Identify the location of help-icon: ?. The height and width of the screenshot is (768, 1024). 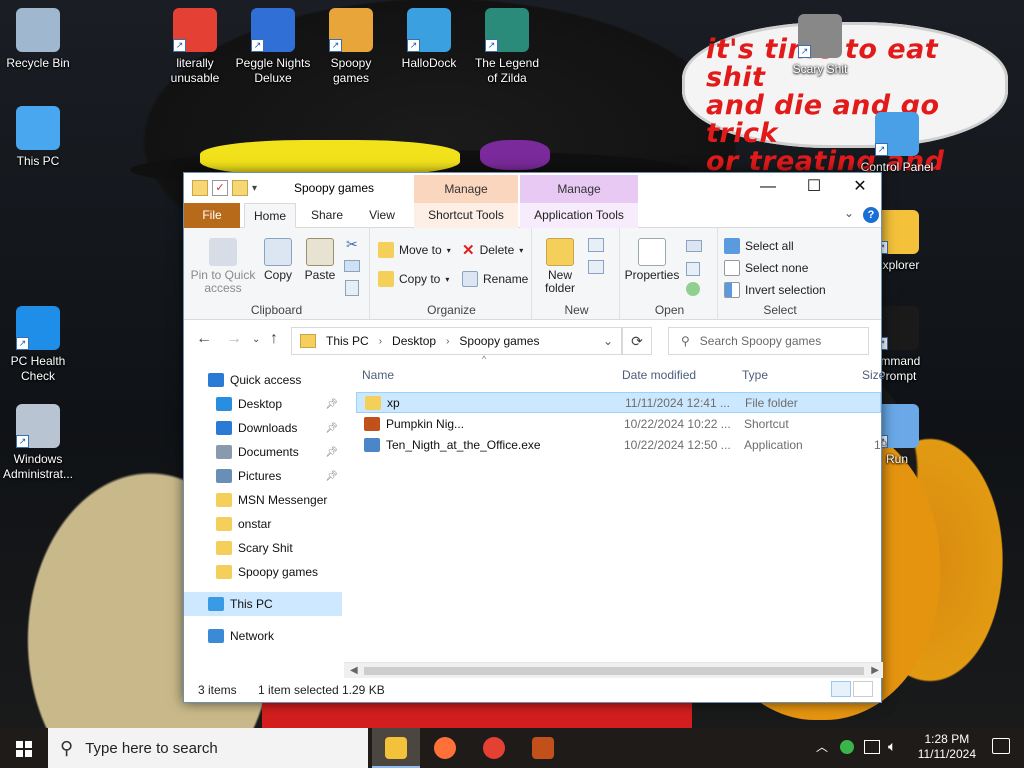
(871, 215).